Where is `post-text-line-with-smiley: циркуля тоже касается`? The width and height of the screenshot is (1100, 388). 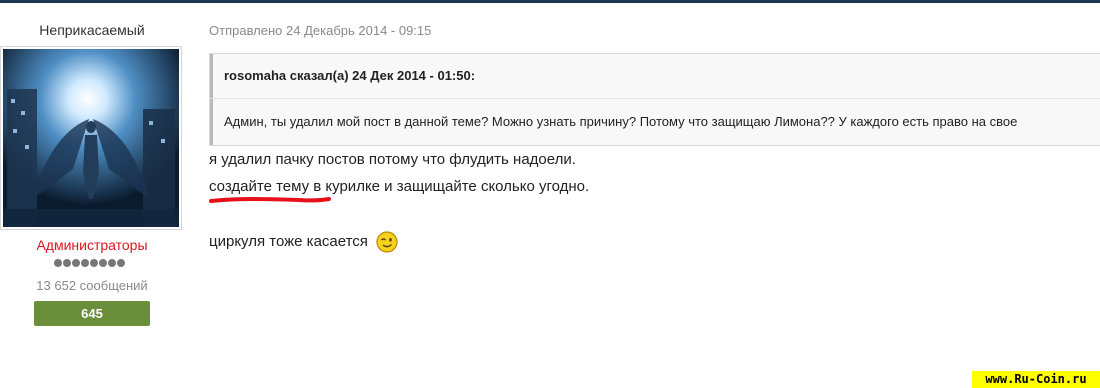 post-text-line-with-smiley: циркуля тоже касается is located at coordinates (303, 242).